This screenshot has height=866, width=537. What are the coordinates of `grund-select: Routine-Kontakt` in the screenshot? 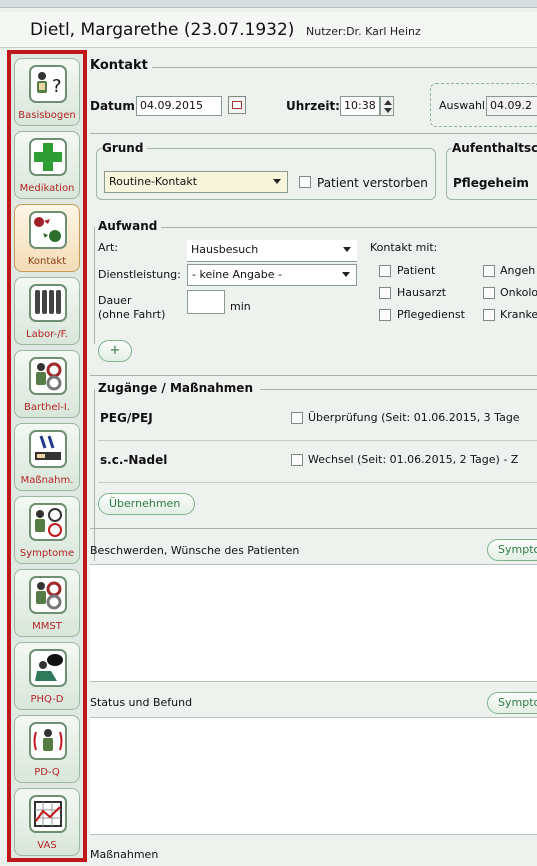 It's located at (196, 182).